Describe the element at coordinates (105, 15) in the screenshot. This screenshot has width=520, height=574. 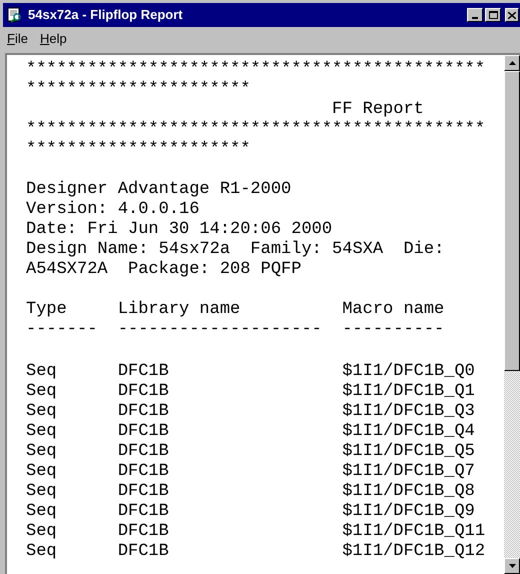
I see `window-title: 54sx72a - Flipflop Report` at that location.